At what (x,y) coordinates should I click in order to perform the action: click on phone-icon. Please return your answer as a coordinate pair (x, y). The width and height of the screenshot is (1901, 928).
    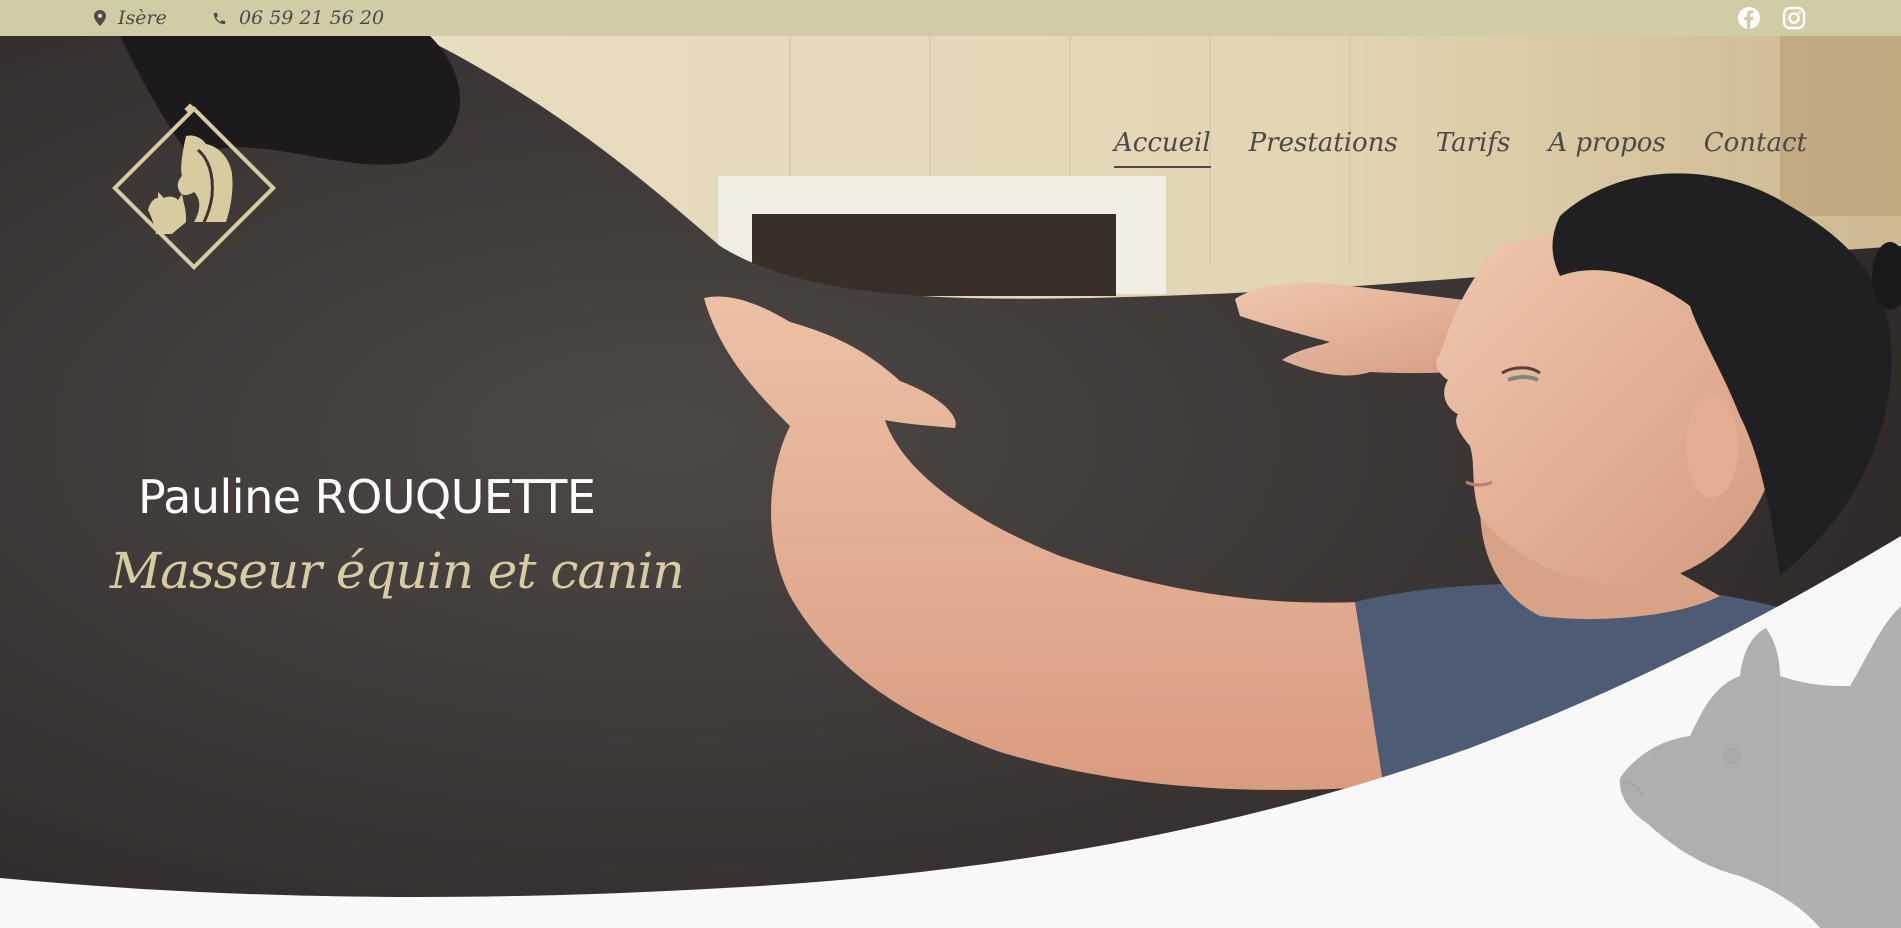
    Looking at the image, I should click on (219, 18).